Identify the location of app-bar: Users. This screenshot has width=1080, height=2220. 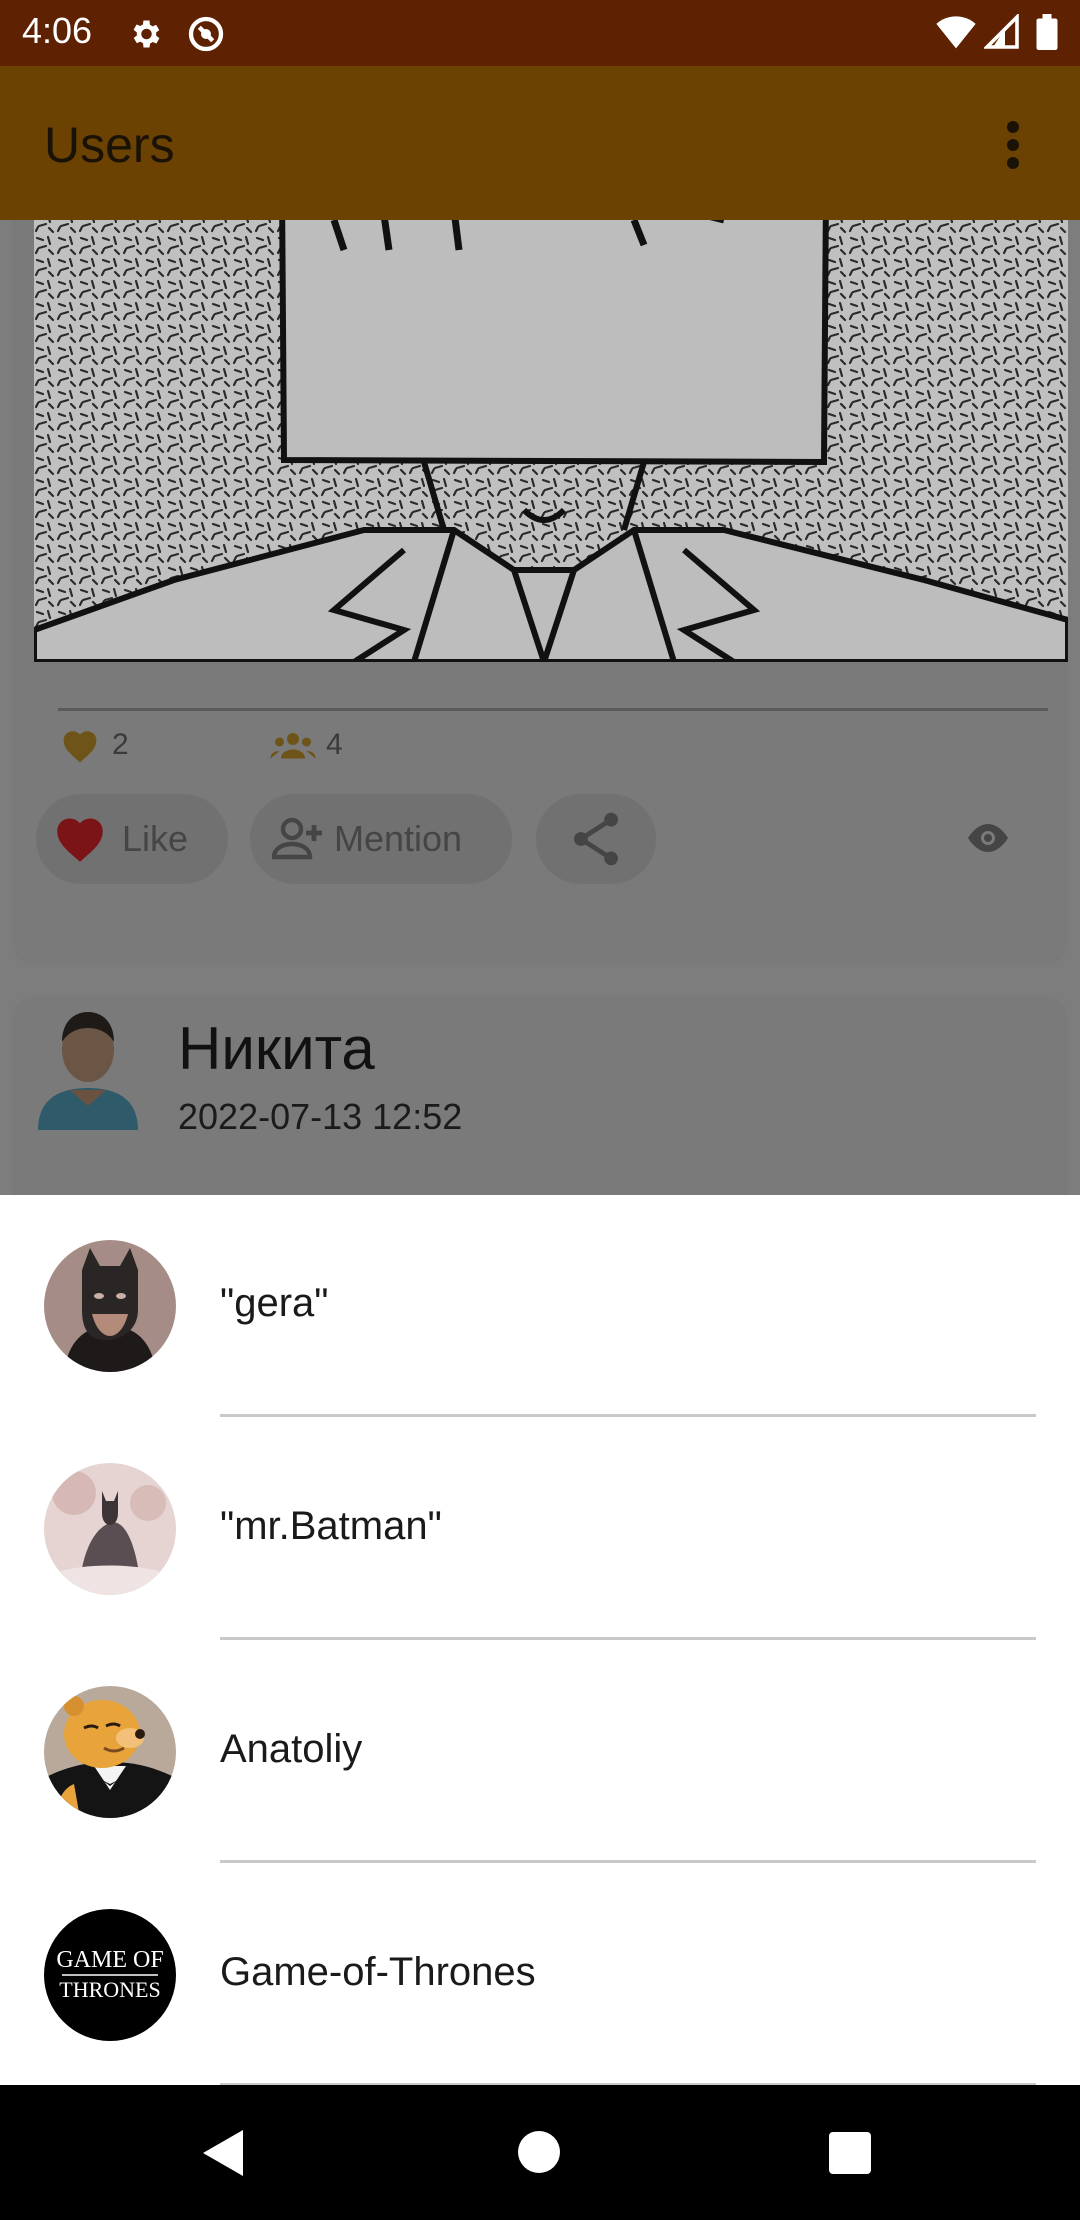
(540, 143).